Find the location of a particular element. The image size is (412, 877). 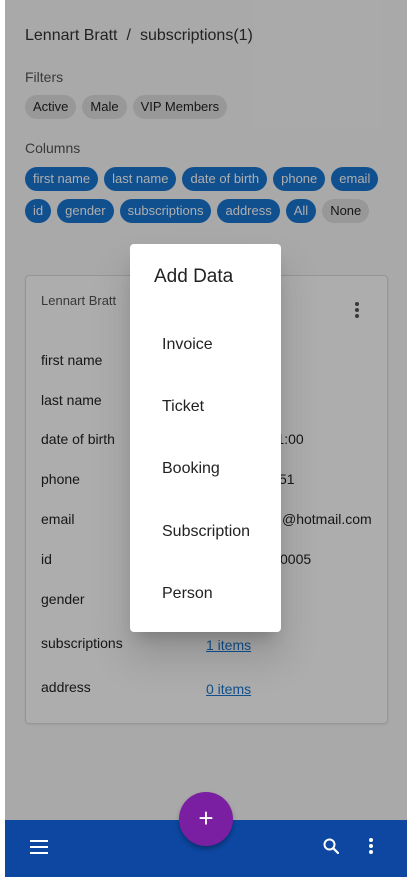

menu-item-subscription: Subscription is located at coordinates (206, 532).